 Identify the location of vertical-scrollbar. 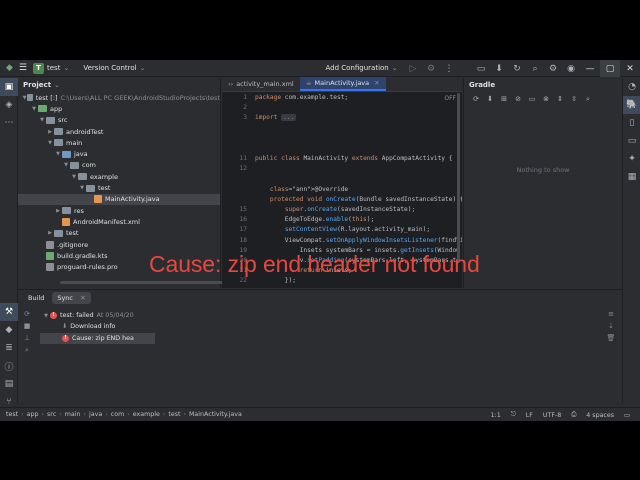
(458, 178).